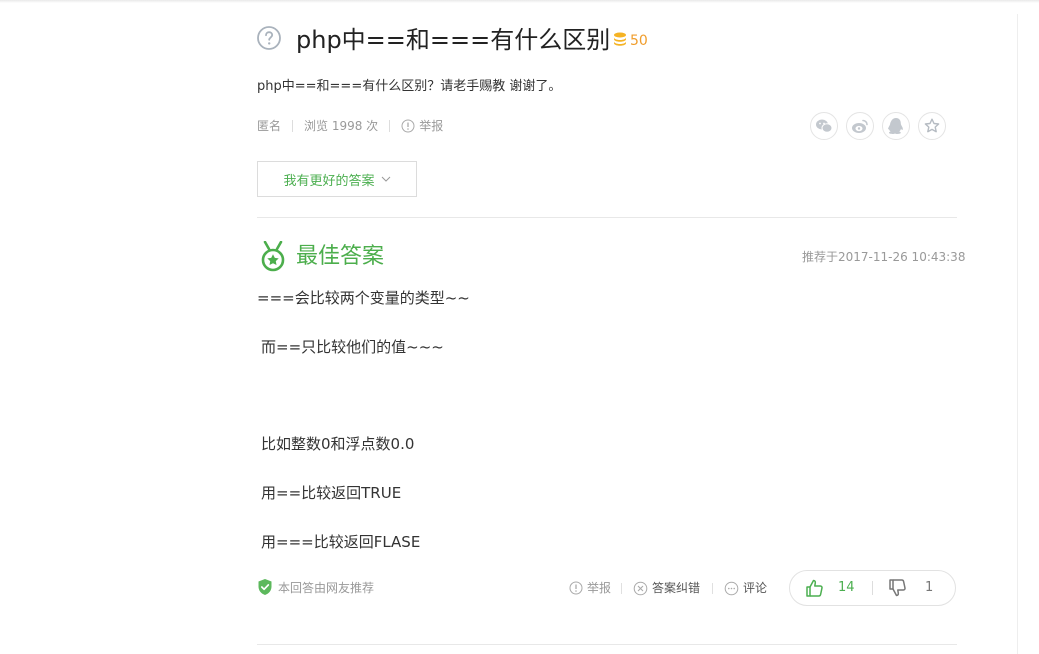  I want to click on vote-box: 14 1, so click(872, 588).